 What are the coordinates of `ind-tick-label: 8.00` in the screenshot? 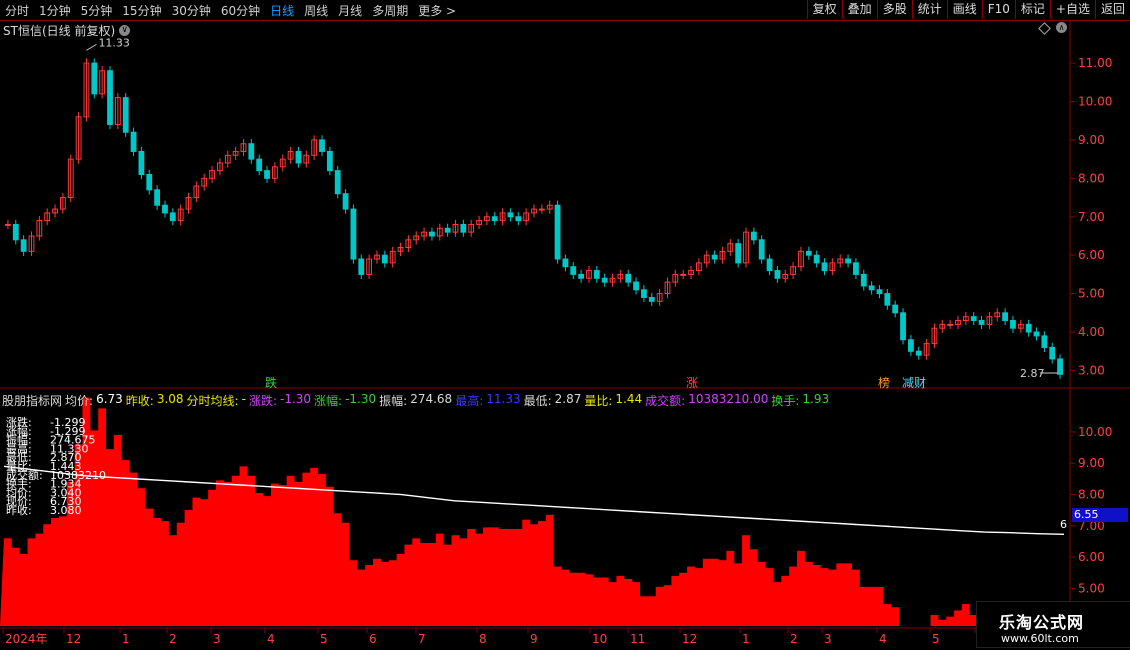 It's located at (1091, 495).